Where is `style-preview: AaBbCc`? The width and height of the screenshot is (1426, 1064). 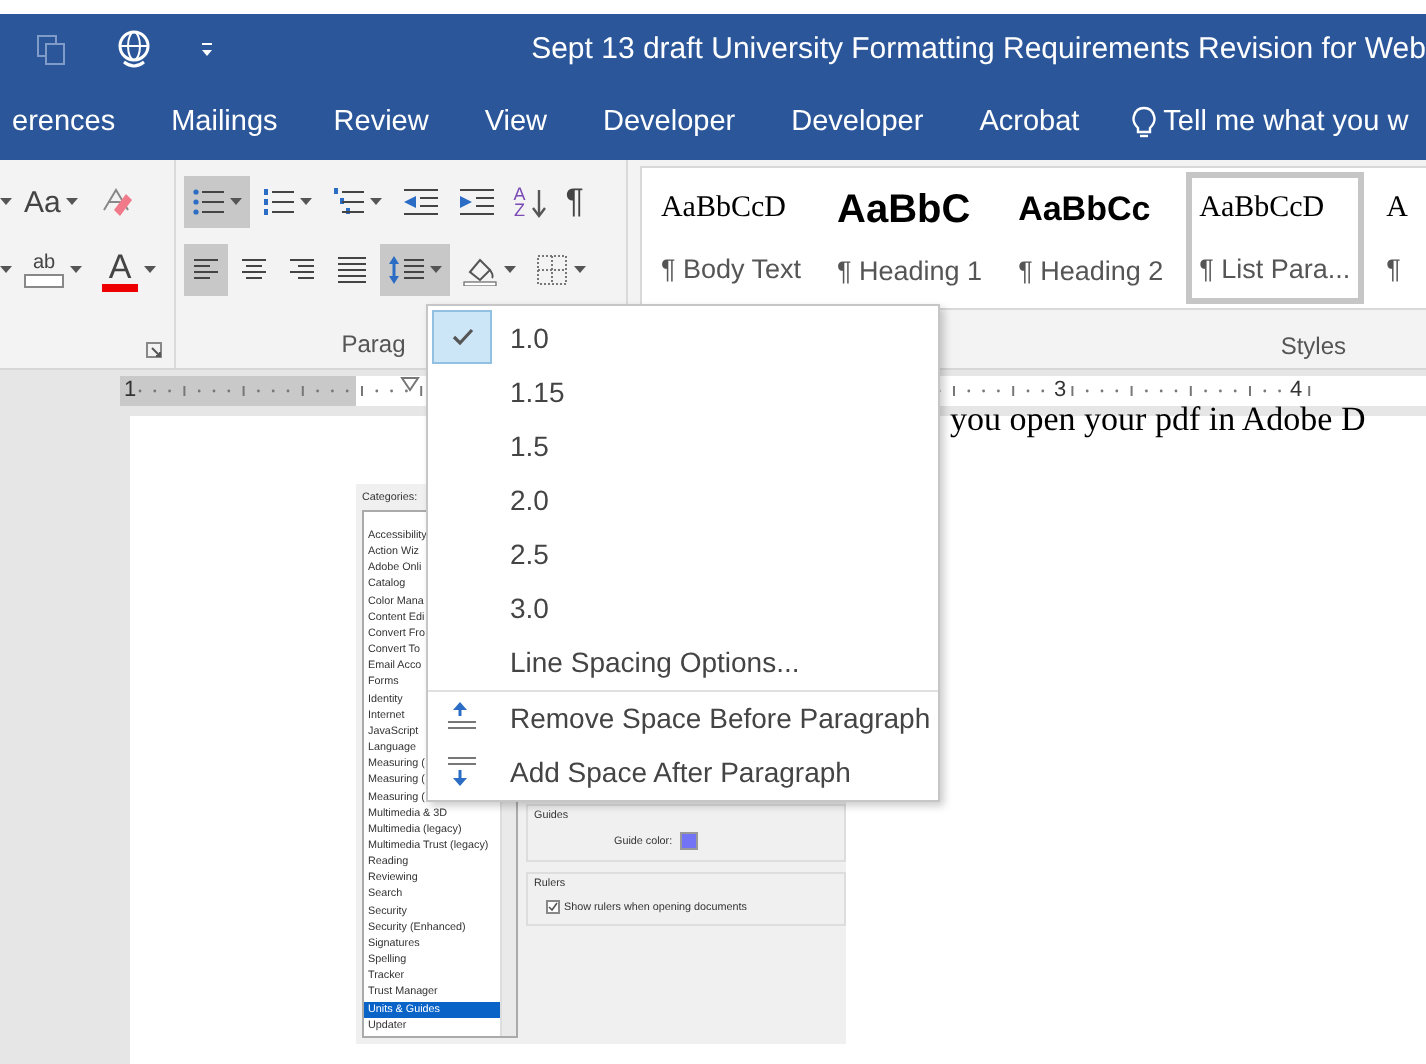
style-preview: AaBbCc is located at coordinates (1084, 210).